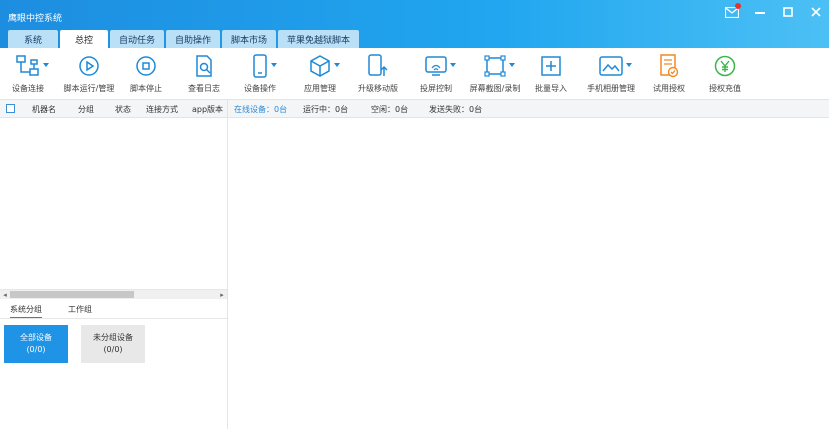 This screenshot has width=829, height=429. Describe the element at coordinates (146, 67) in the screenshot. I see `stop-circle-icon` at that location.